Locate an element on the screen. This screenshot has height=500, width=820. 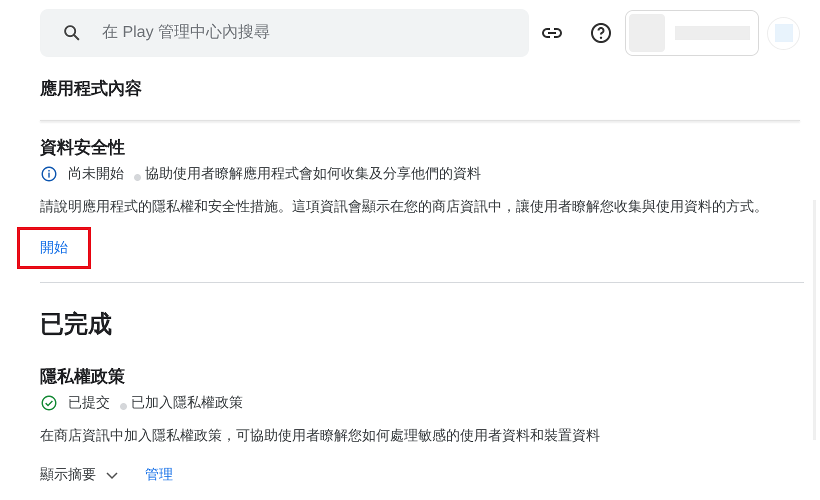
status-detail: 已加入隱私權政策 is located at coordinates (187, 403).